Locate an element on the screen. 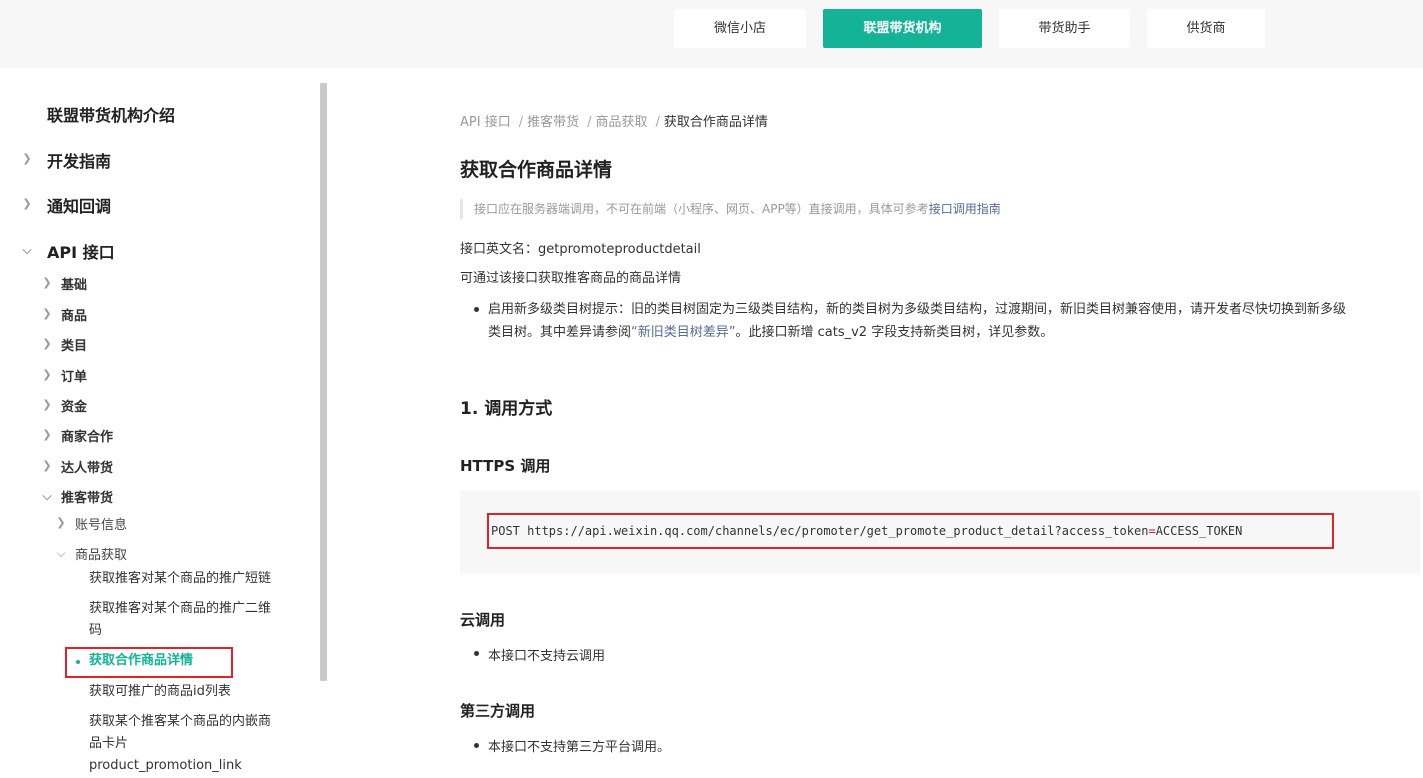 This screenshot has height=778, width=1423. sidebar-item-label: 订单 is located at coordinates (74, 377).